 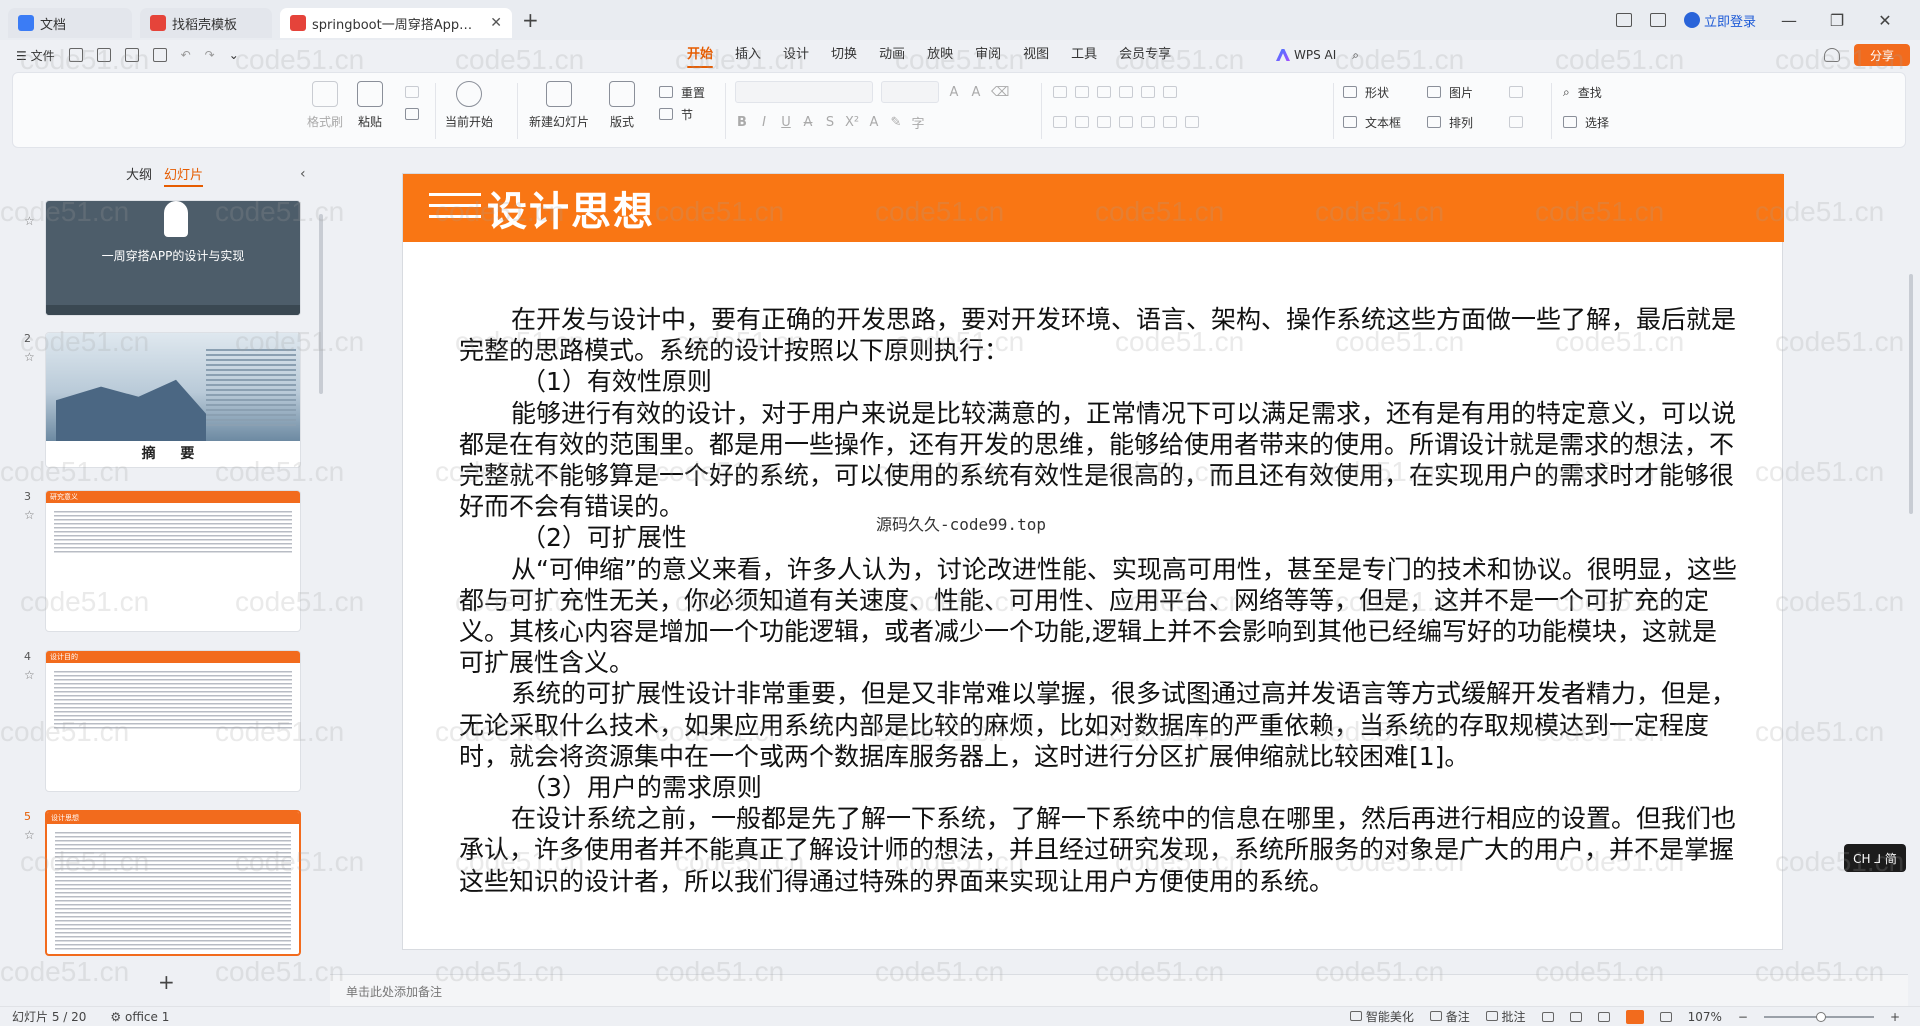 I want to click on file-menu: ☰ 文件, so click(x=35, y=55).